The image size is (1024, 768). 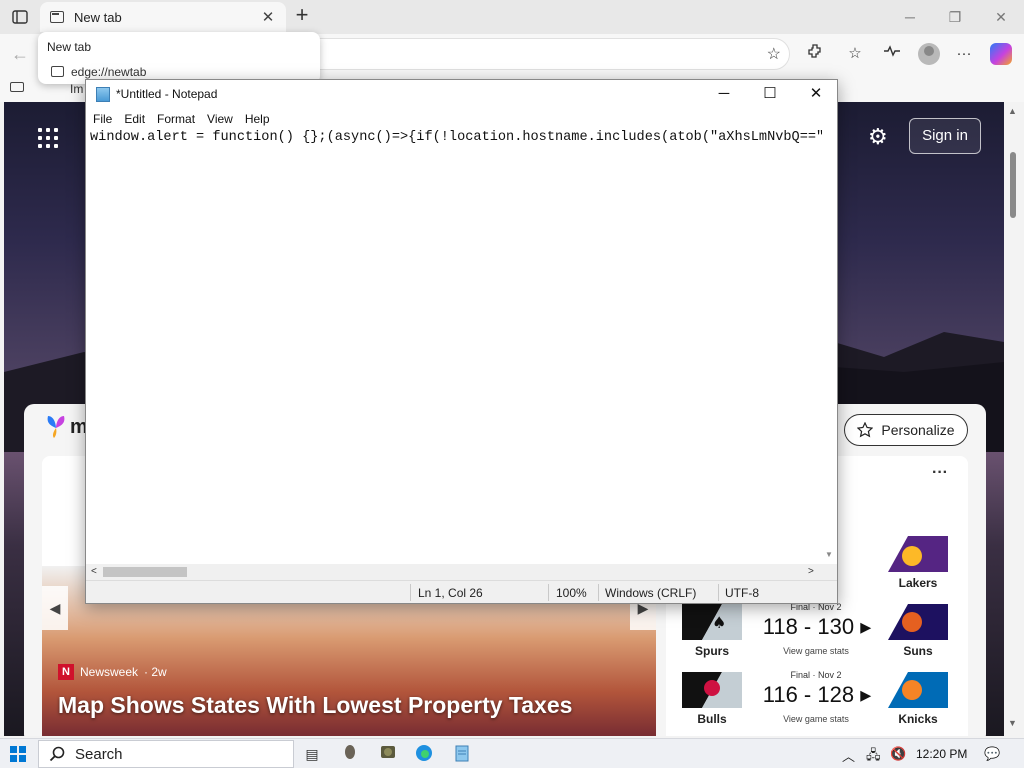 What do you see at coordinates (103, 94) in the screenshot?
I see `notepad-app-icon` at bounding box center [103, 94].